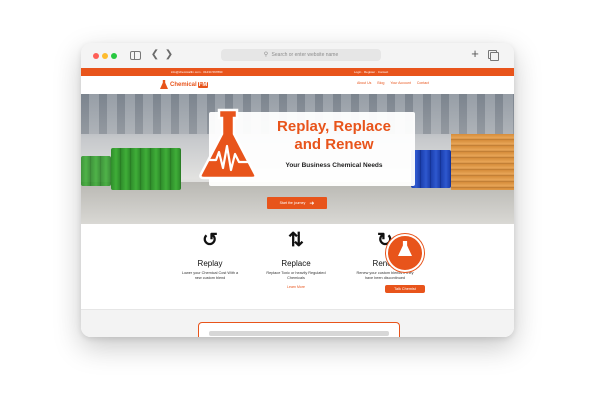 The width and height of the screenshot is (600, 408). Describe the element at coordinates (196, 72) in the screenshot. I see `topbar-contact-text: info@chemicalfm.com · 01234 567890` at that location.